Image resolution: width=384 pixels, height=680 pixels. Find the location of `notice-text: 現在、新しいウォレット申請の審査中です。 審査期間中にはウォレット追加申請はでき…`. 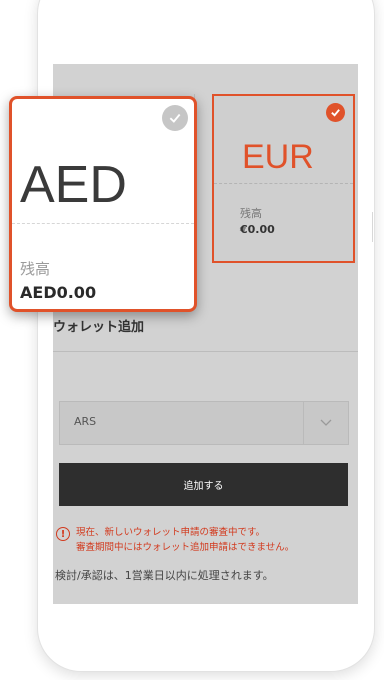

notice-text: 現在、新しいウォレット申請の審査中です。 審査期間中にはウォレット追加申請はでき… is located at coordinates (185, 540).